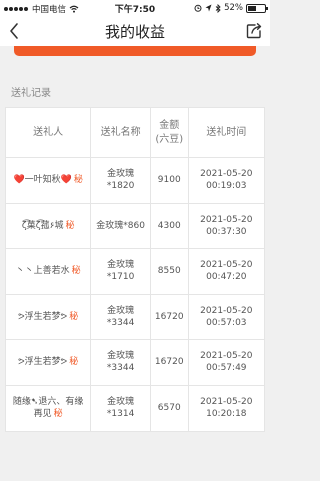 This screenshot has width=320, height=481. I want to click on nav-bar: 我的收益, so click(135, 31).